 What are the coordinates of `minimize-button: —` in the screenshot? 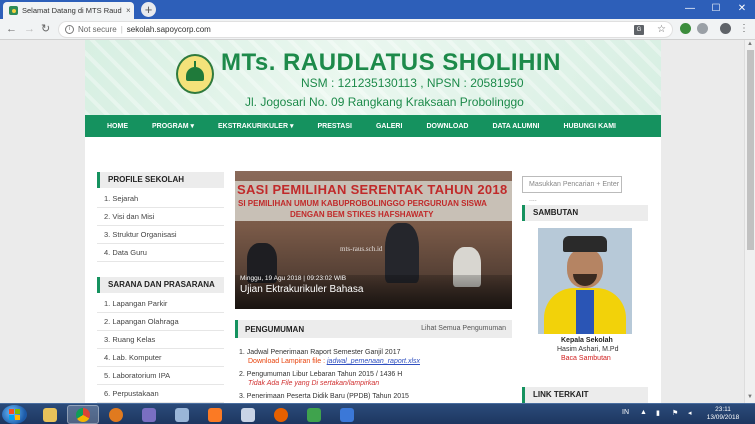 It's located at (690, 9).